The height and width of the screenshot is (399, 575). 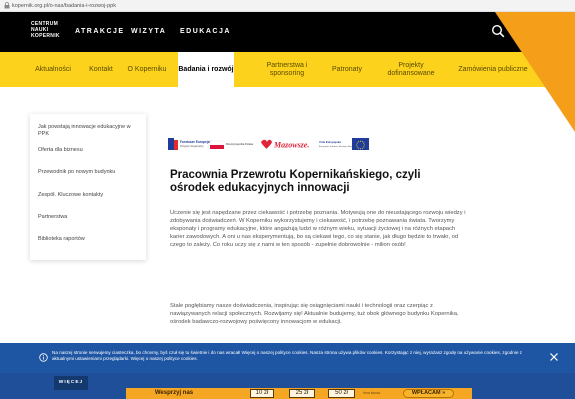 What do you see at coordinates (205, 31) in the screenshot?
I see `nav-item-edukacja: EDUKACJA` at bounding box center [205, 31].